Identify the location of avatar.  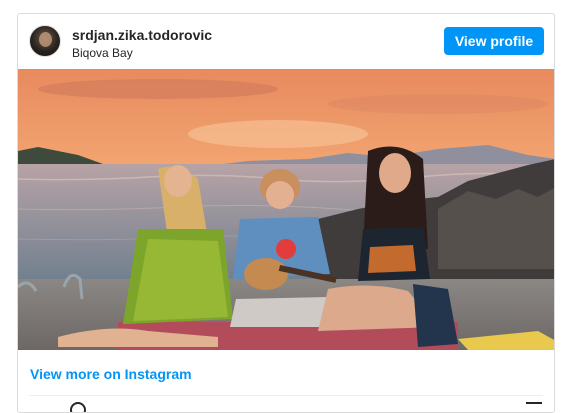
(45, 41).